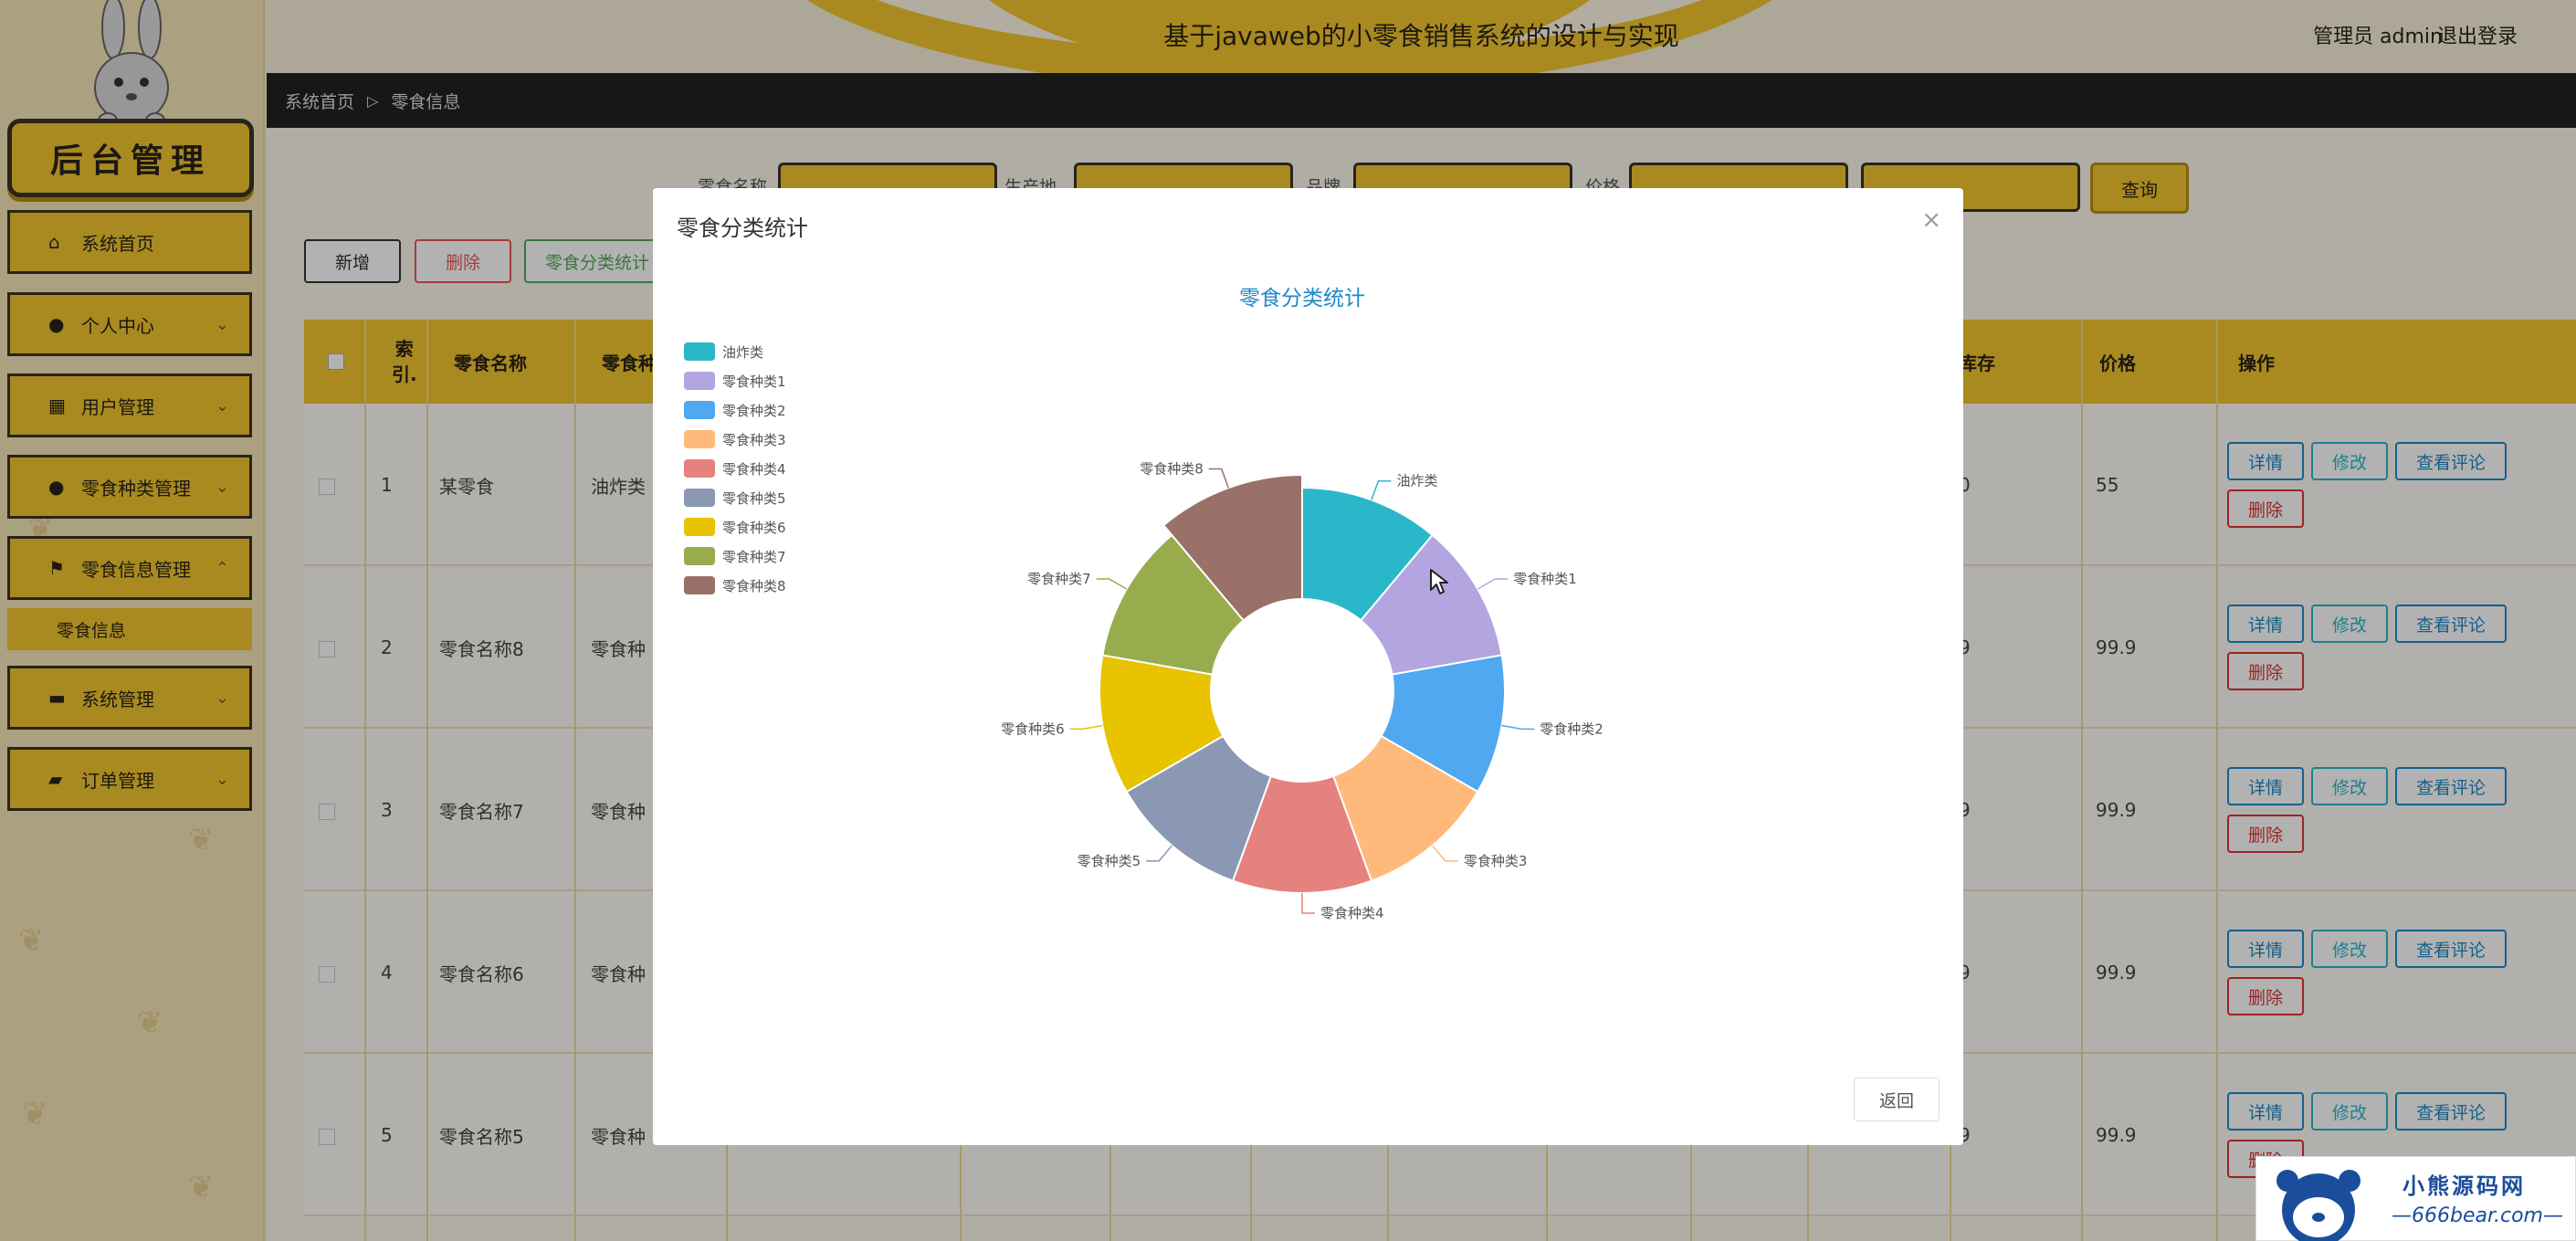 The image size is (2576, 1241). What do you see at coordinates (754, 498) in the screenshot?
I see `legend-label: 零食种类5` at bounding box center [754, 498].